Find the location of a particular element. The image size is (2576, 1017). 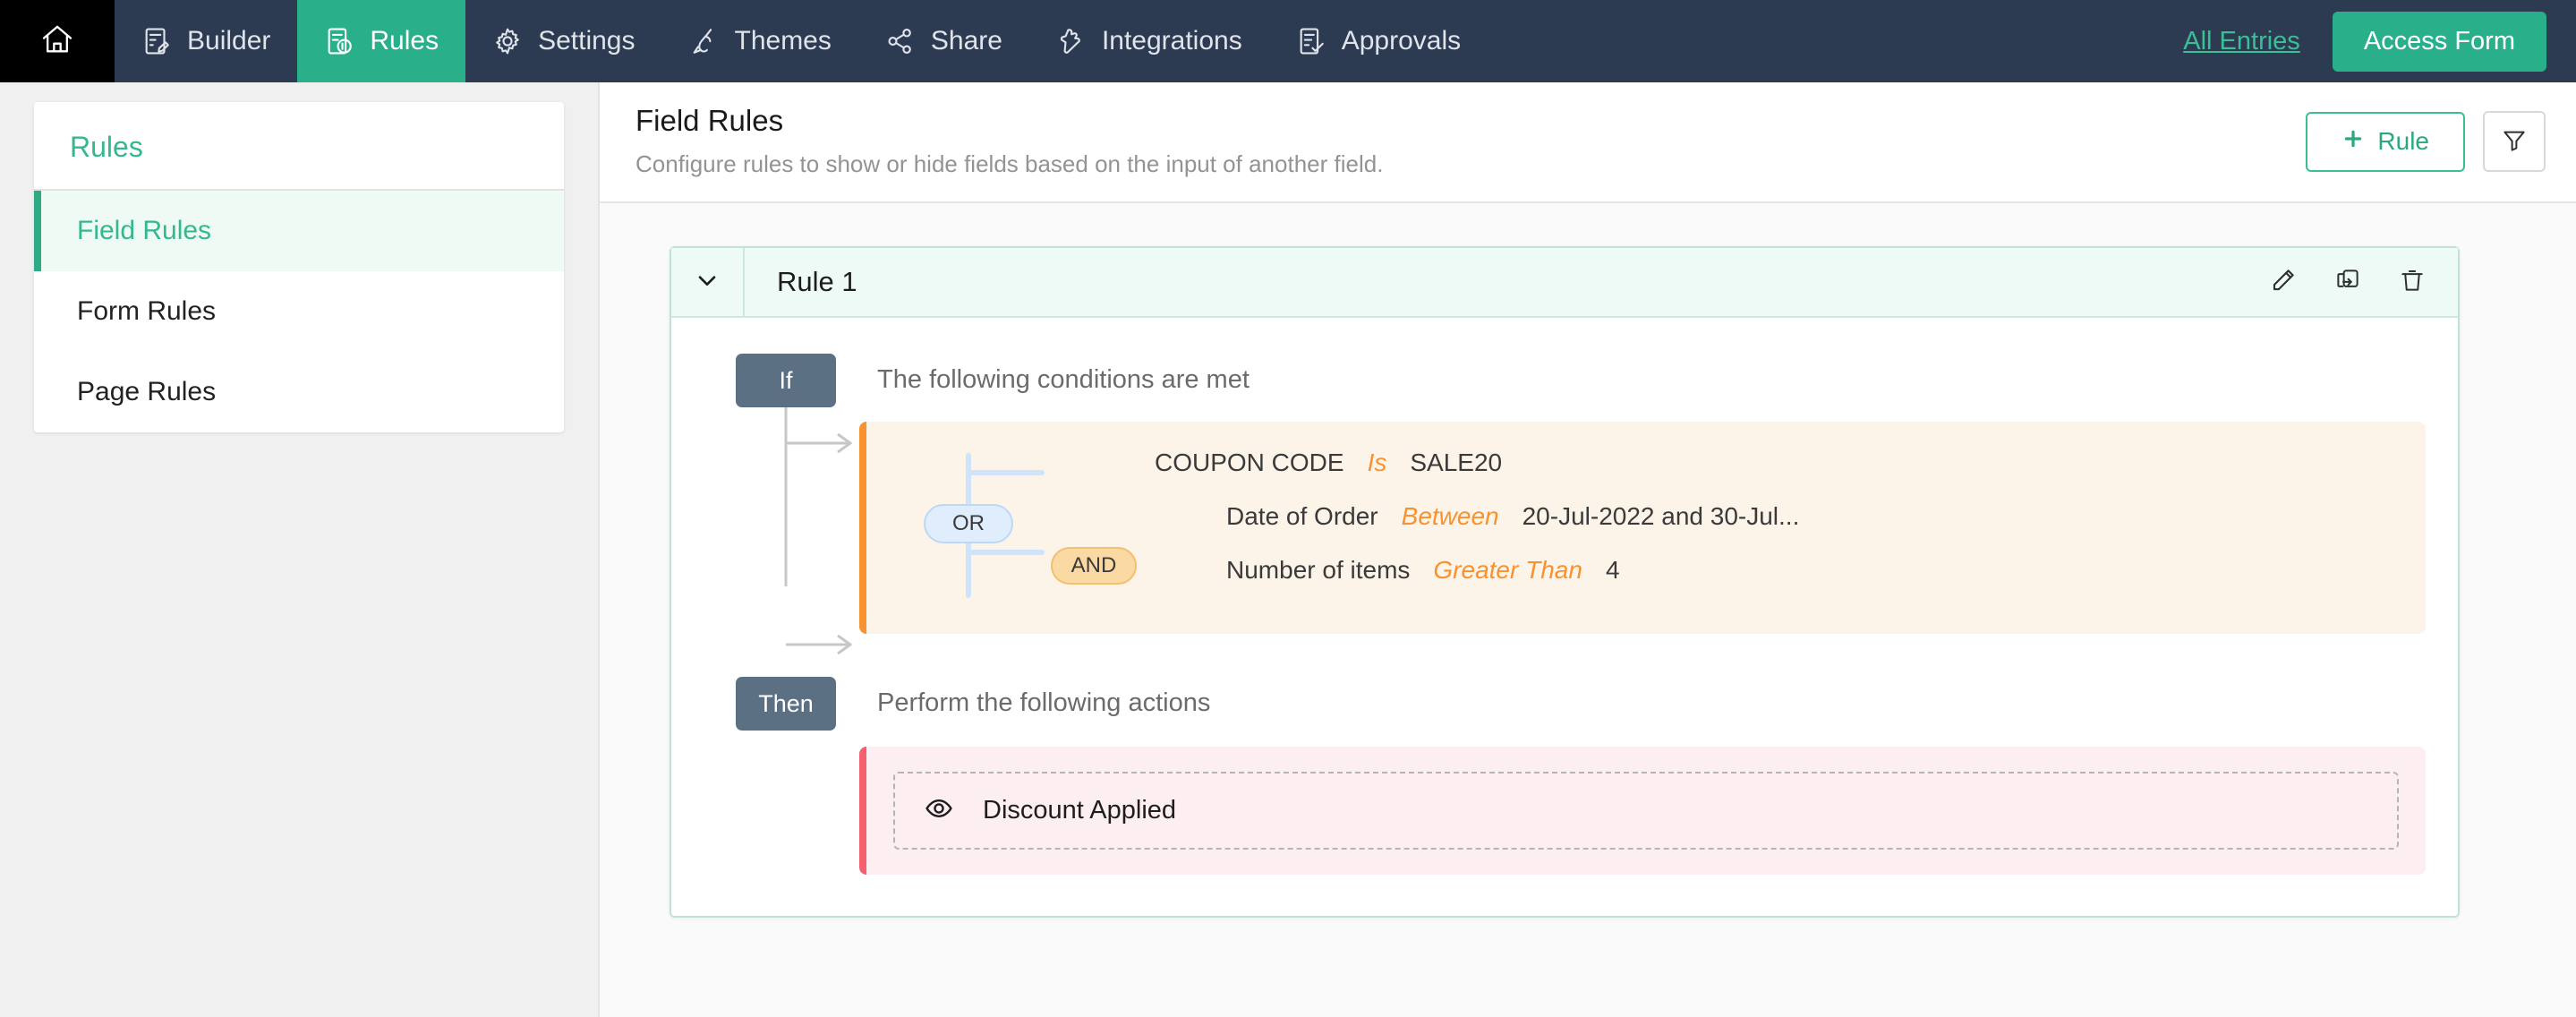

sidebar-item-form-rules: Form Rules is located at coordinates (299, 311).